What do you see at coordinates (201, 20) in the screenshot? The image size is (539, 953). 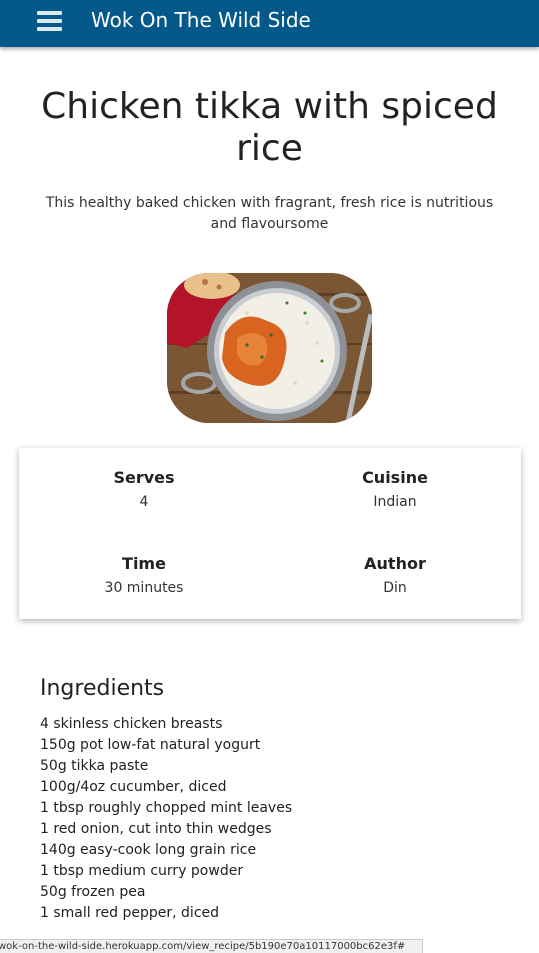 I see `brand-logo-link: Wok On The Wild Side` at bounding box center [201, 20].